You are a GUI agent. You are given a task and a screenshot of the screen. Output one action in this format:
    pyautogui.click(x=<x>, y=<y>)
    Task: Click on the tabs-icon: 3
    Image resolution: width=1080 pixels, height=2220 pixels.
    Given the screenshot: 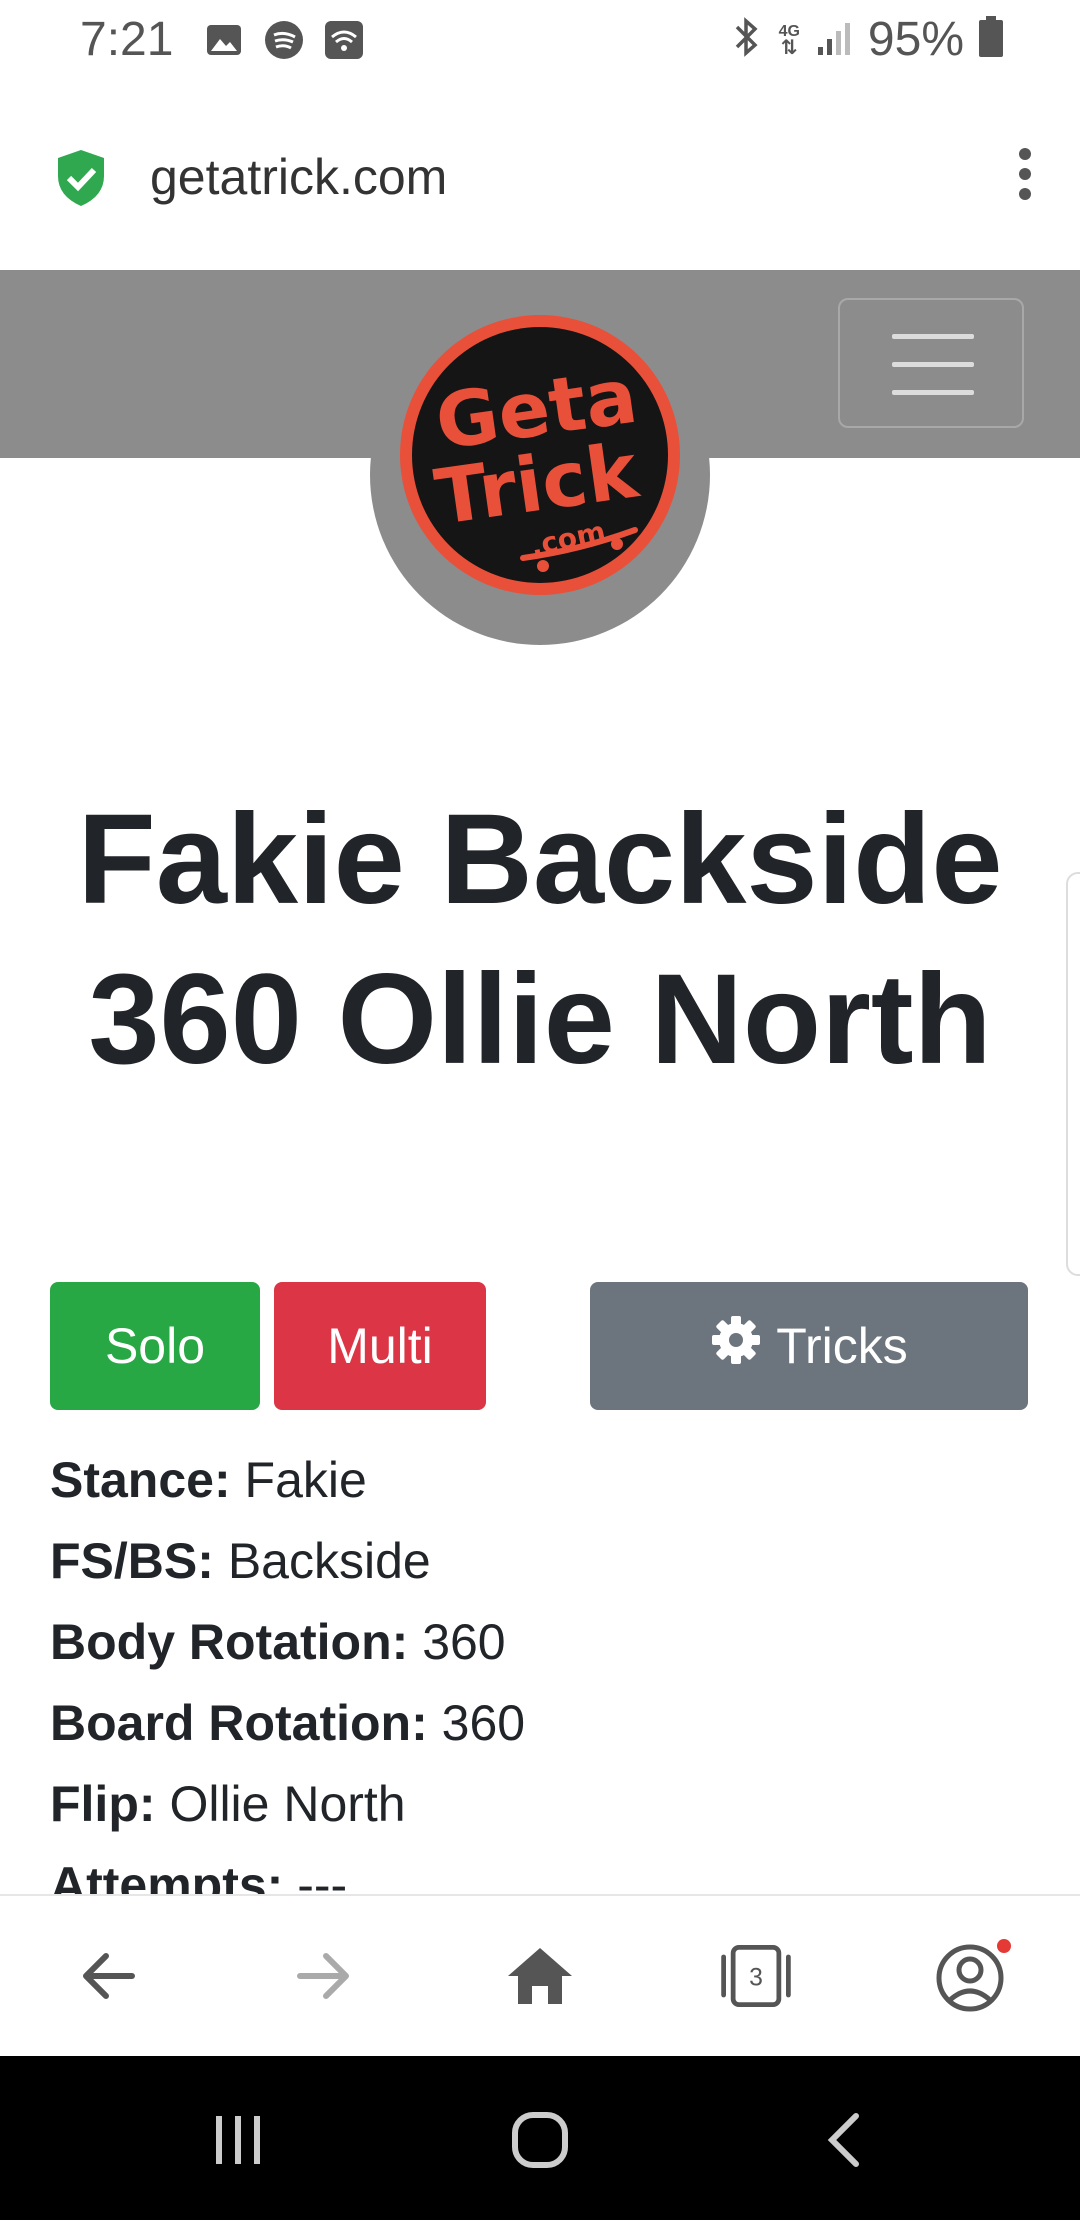 What is the action you would take?
    pyautogui.click(x=756, y=1976)
    